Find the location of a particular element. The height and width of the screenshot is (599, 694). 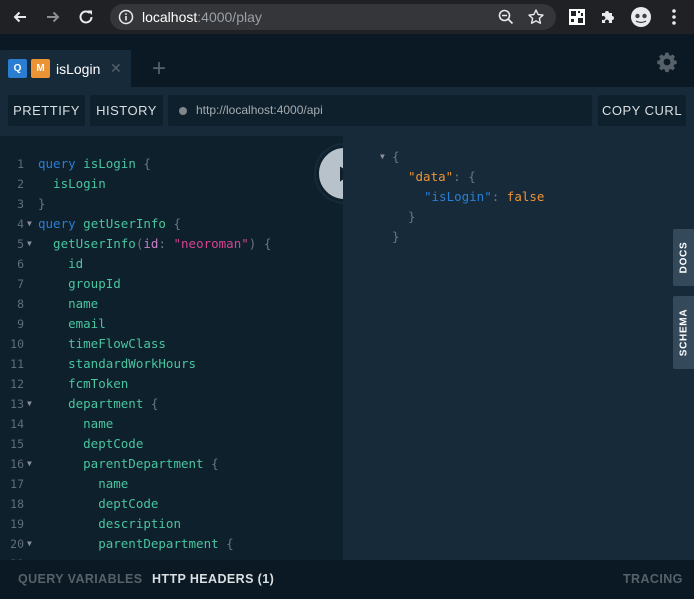

copy-curl-button: COPY CURL is located at coordinates (642, 110).